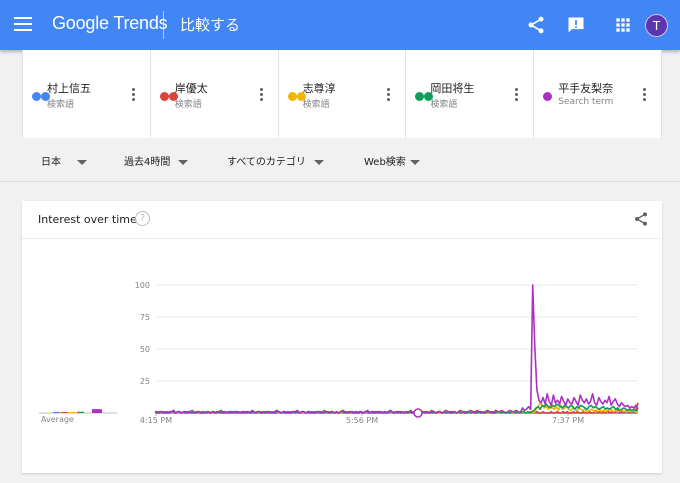  Describe the element at coordinates (145, 349) in the screenshot. I see `y-tick-label: 50` at that location.